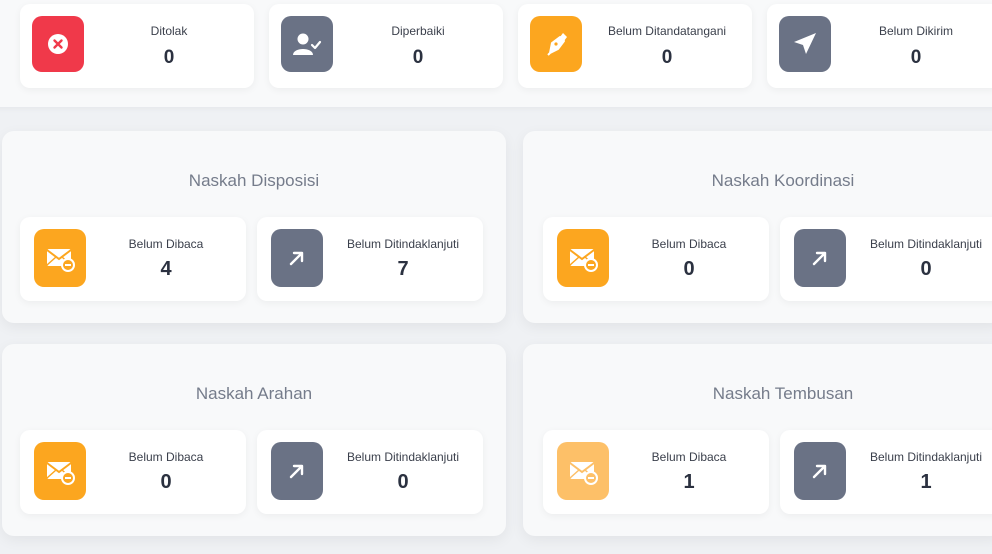 This screenshot has width=992, height=554. What do you see at coordinates (667, 31) in the screenshot?
I see `stat-label: Belum Ditandatangani` at bounding box center [667, 31].